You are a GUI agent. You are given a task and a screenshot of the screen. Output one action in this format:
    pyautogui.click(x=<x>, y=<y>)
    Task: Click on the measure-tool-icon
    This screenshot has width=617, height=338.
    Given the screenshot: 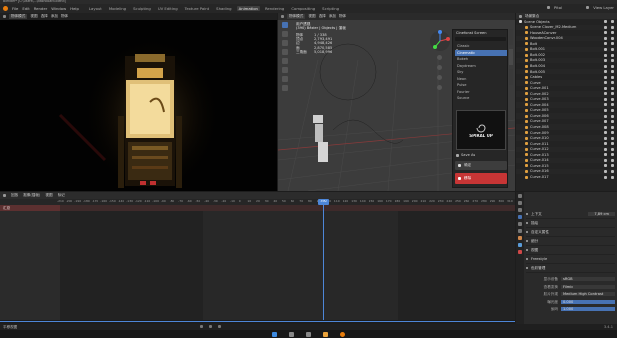 What is the action you would take?
    pyautogui.click(x=285, y=88)
    